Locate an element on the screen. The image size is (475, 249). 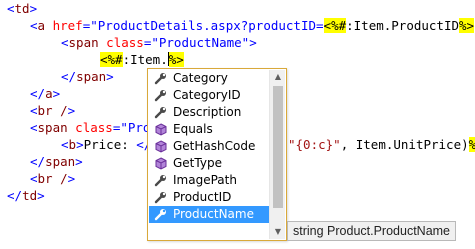
completion-item-gettype: GetType is located at coordinates (209, 163).